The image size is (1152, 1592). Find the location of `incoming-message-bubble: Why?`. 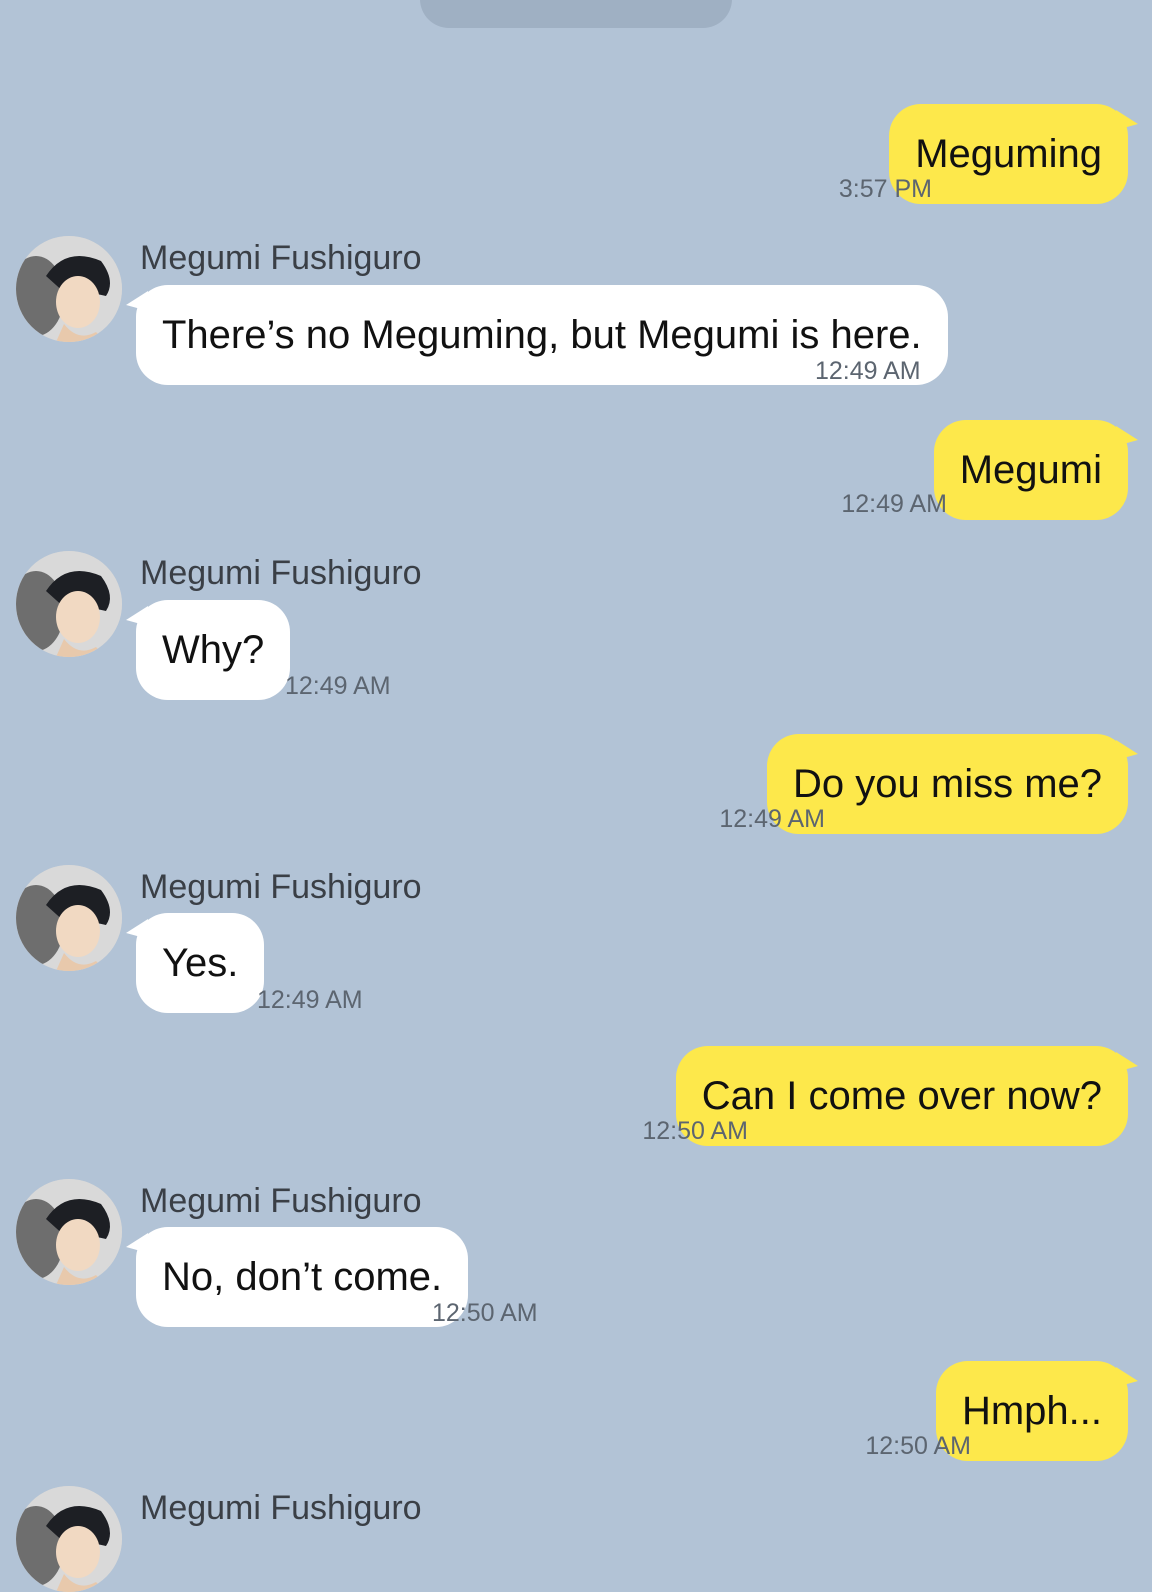

incoming-message-bubble: Why? is located at coordinates (208, 650).